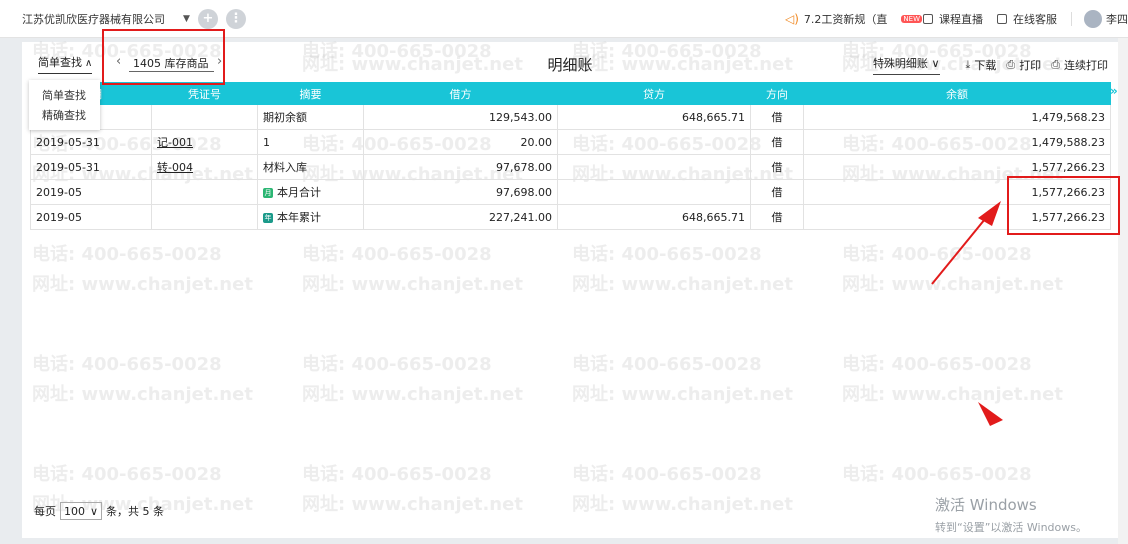  What do you see at coordinates (93, 511) in the screenshot?
I see `chevron-down-icon: ∨` at bounding box center [93, 511].